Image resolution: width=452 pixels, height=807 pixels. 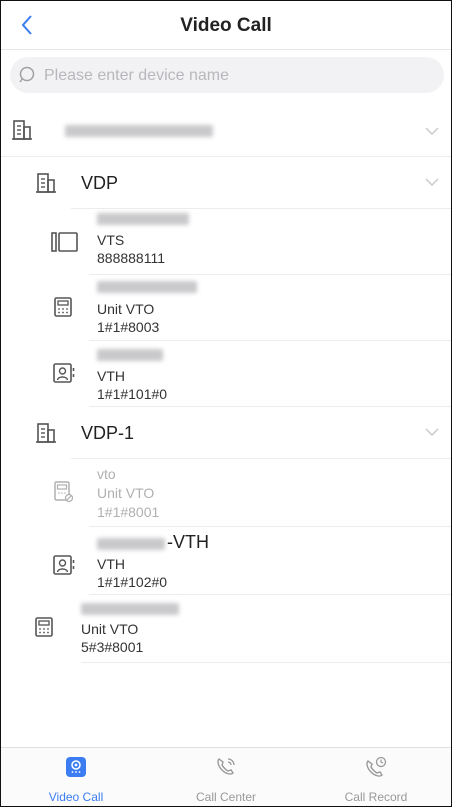 I want to click on site-row, so click(x=226, y=130).